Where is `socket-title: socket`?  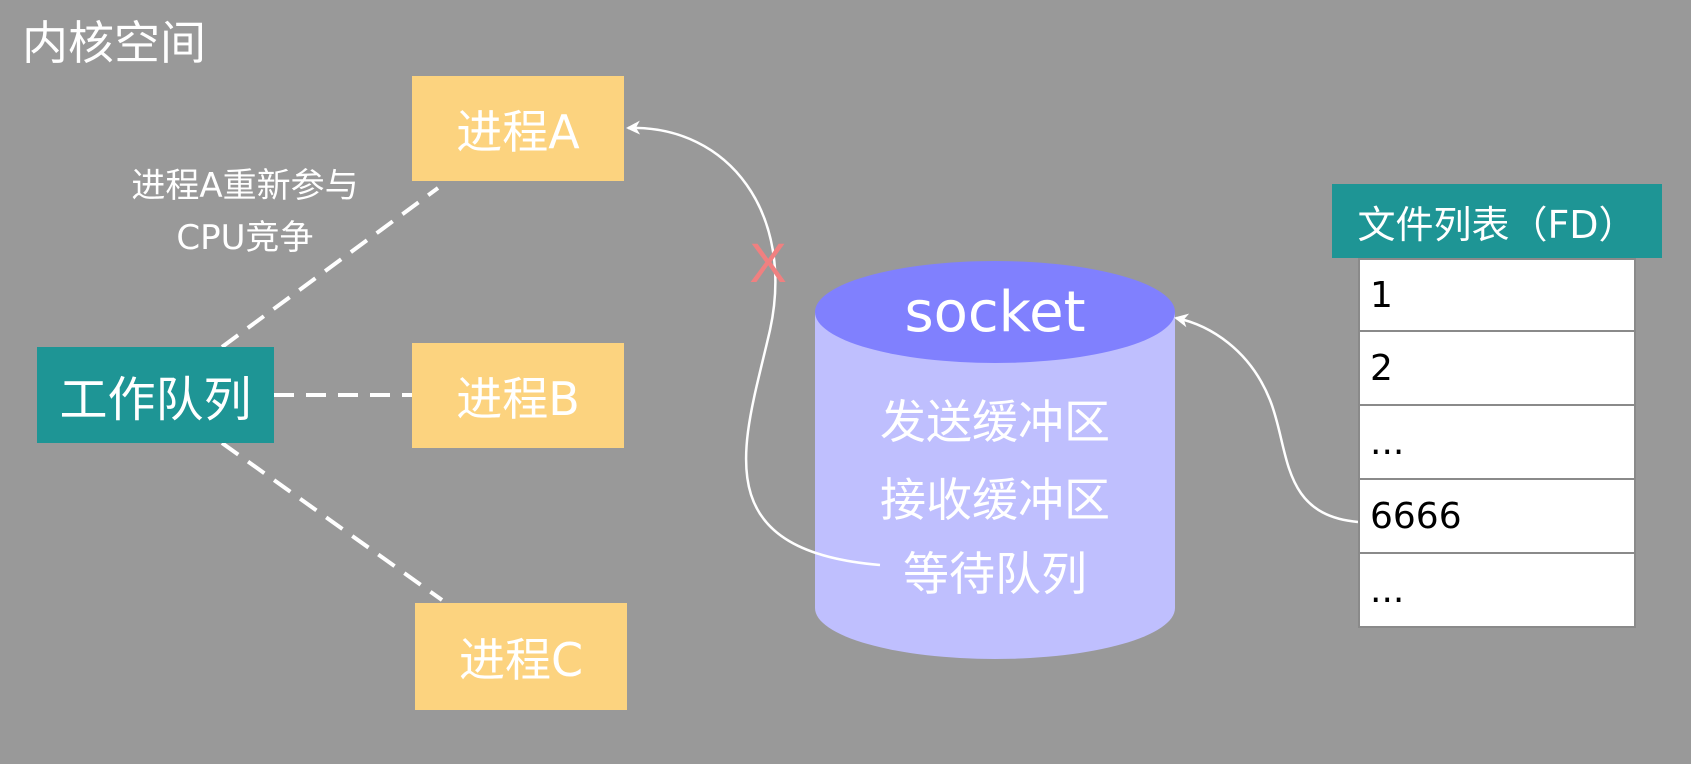 socket-title: socket is located at coordinates (995, 312).